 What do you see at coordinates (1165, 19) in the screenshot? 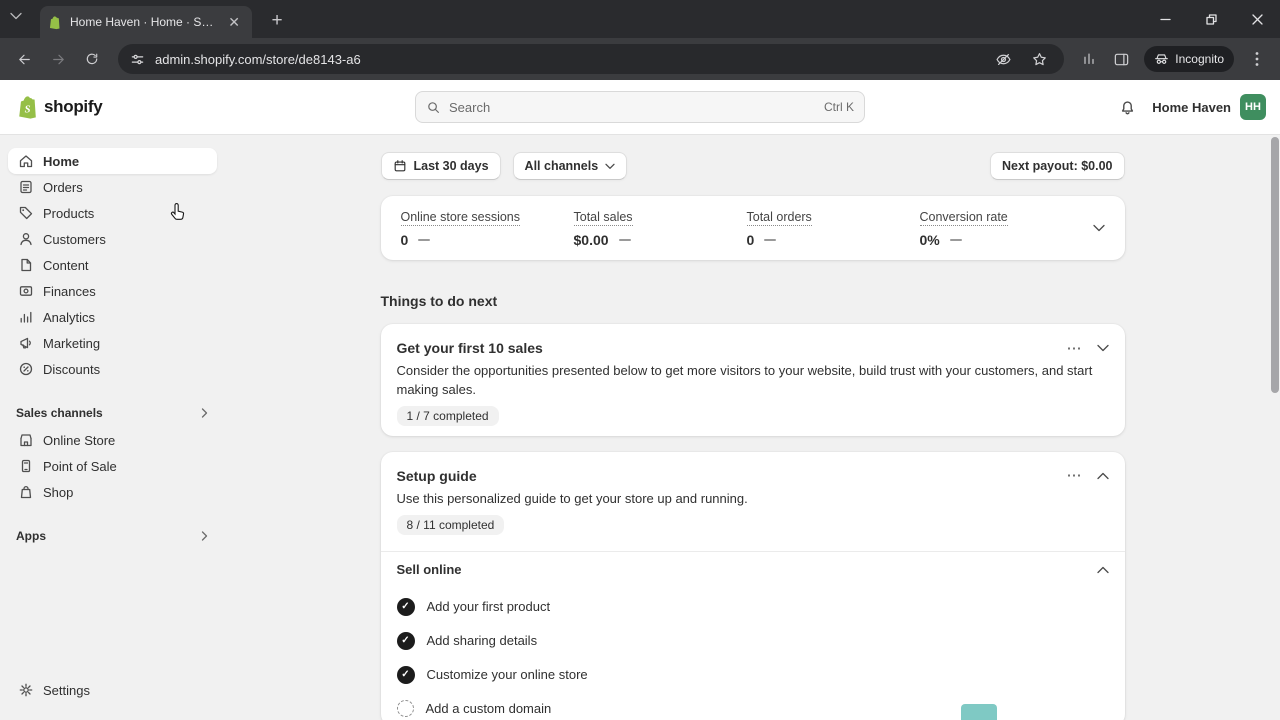
I see `minimize-button` at bounding box center [1165, 19].